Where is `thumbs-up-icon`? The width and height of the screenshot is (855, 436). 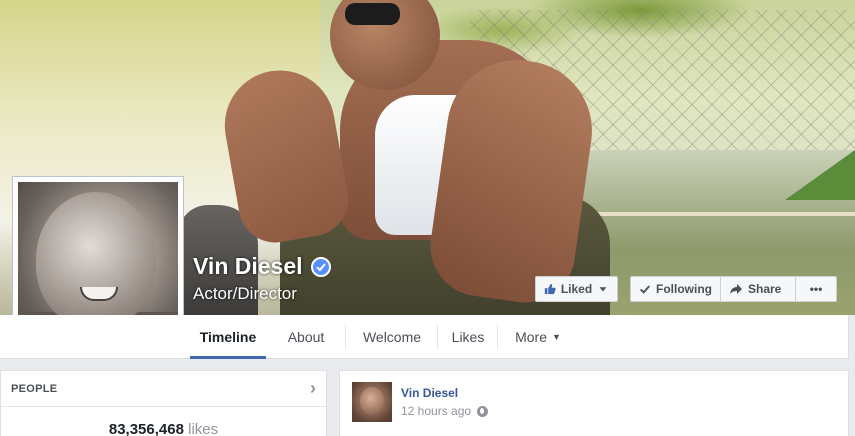 thumbs-up-icon is located at coordinates (550, 289).